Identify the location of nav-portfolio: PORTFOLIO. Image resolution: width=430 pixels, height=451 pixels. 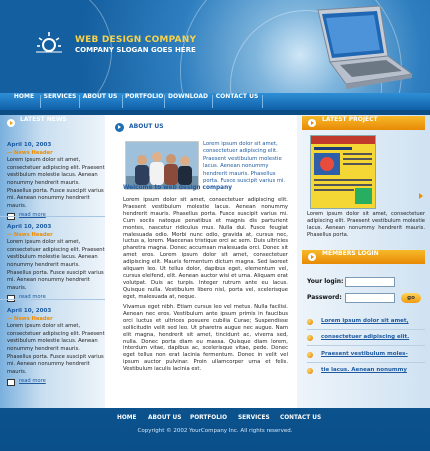
(144, 101).